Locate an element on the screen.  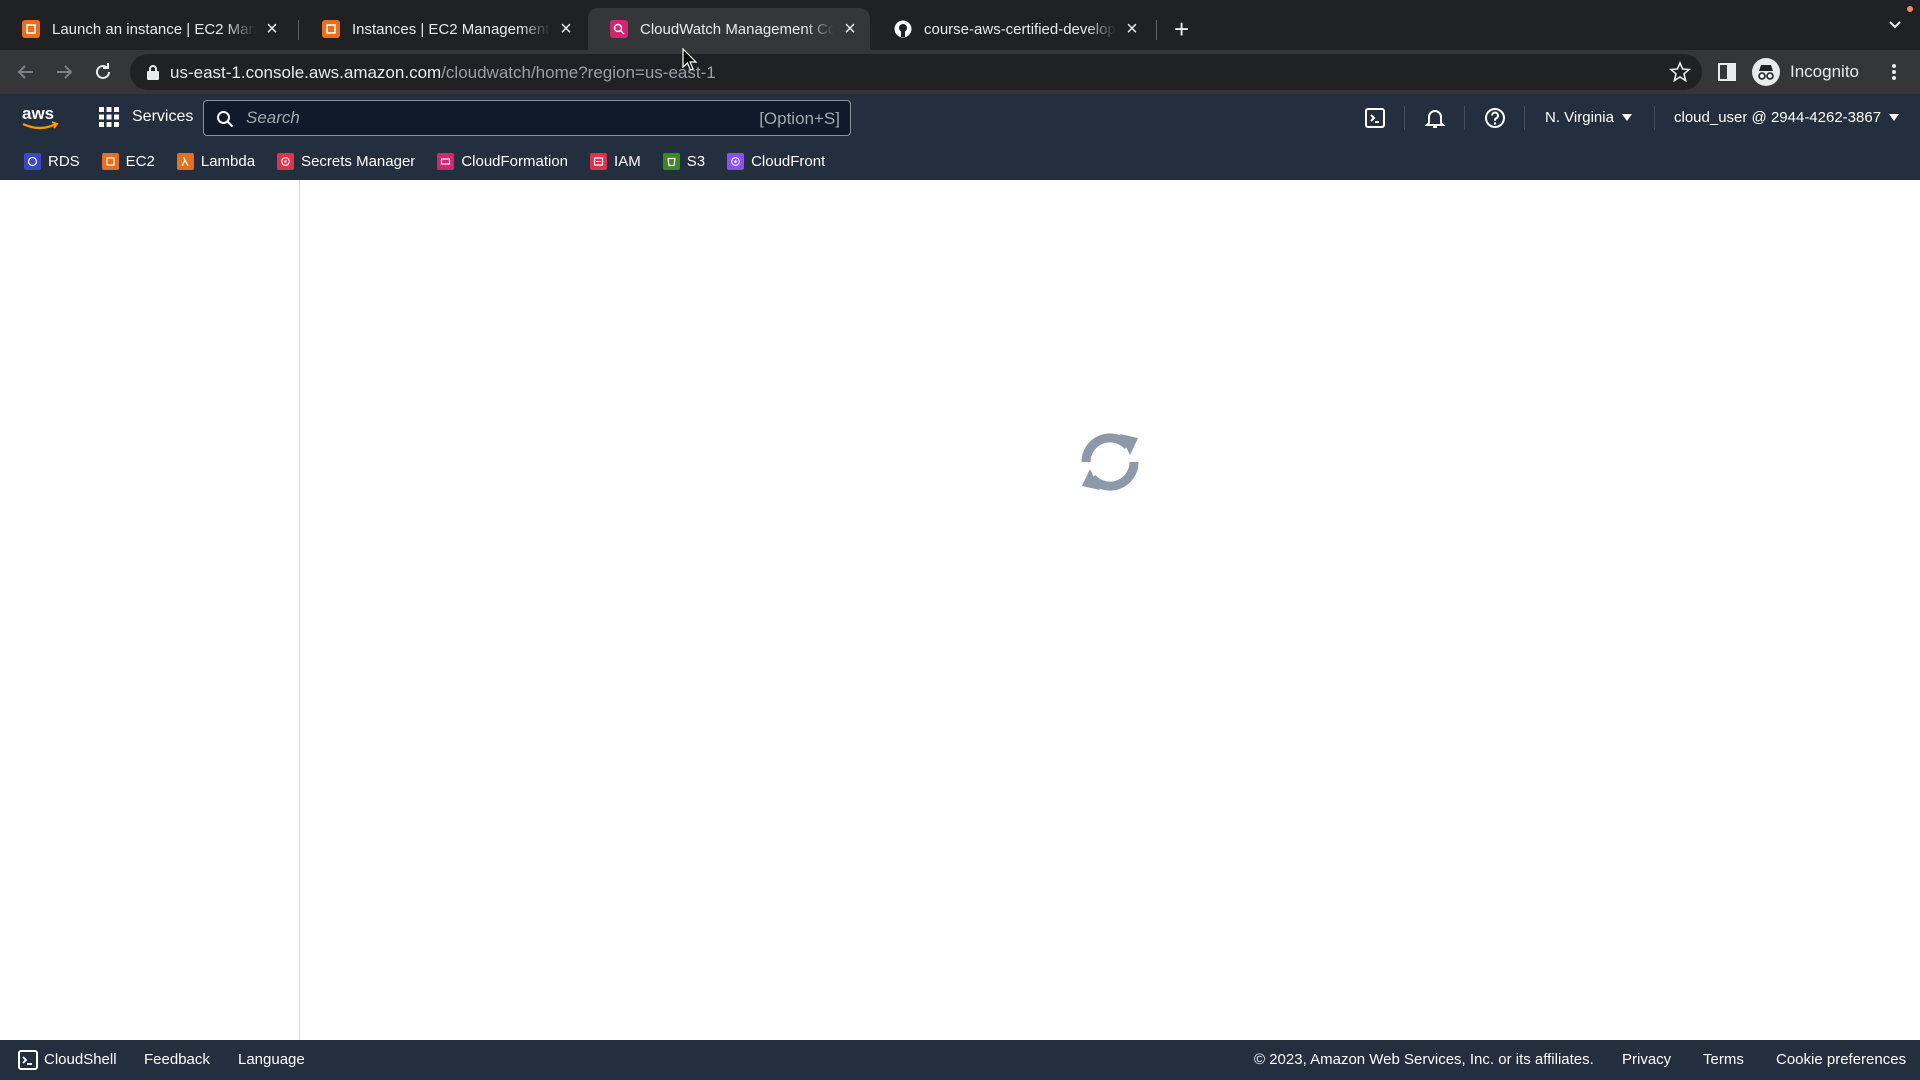
favorite-ec2: EC2 is located at coordinates (128, 161).